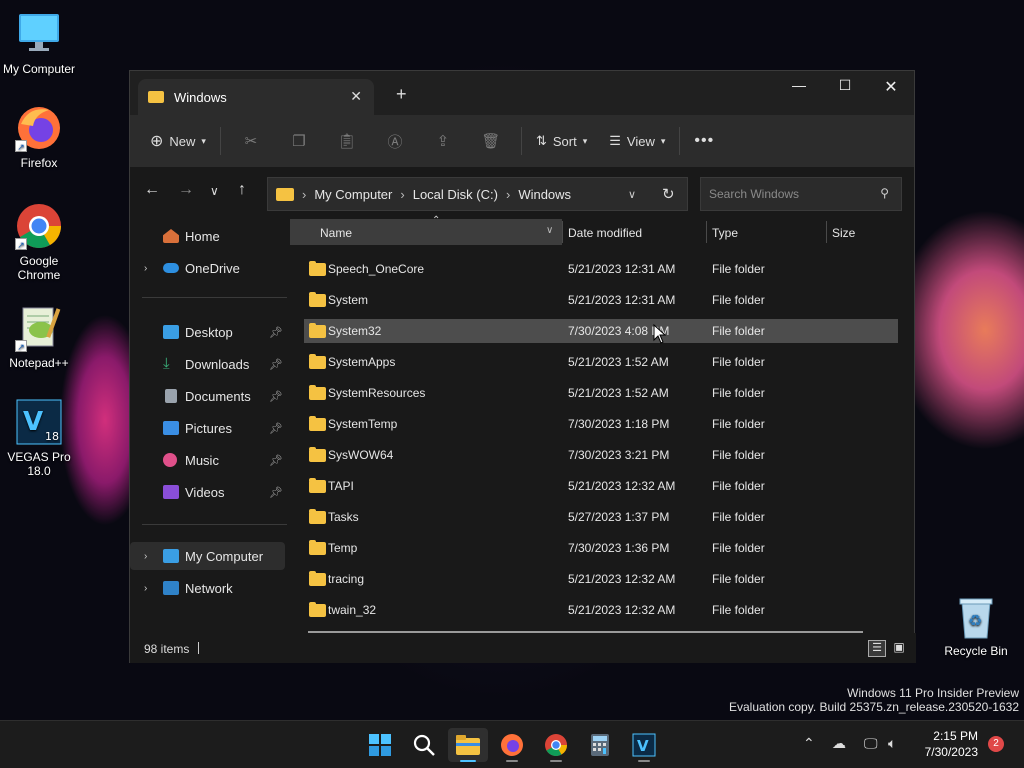 The width and height of the screenshot is (1024, 768). I want to click on taskbar-vegas: V, so click(644, 745).